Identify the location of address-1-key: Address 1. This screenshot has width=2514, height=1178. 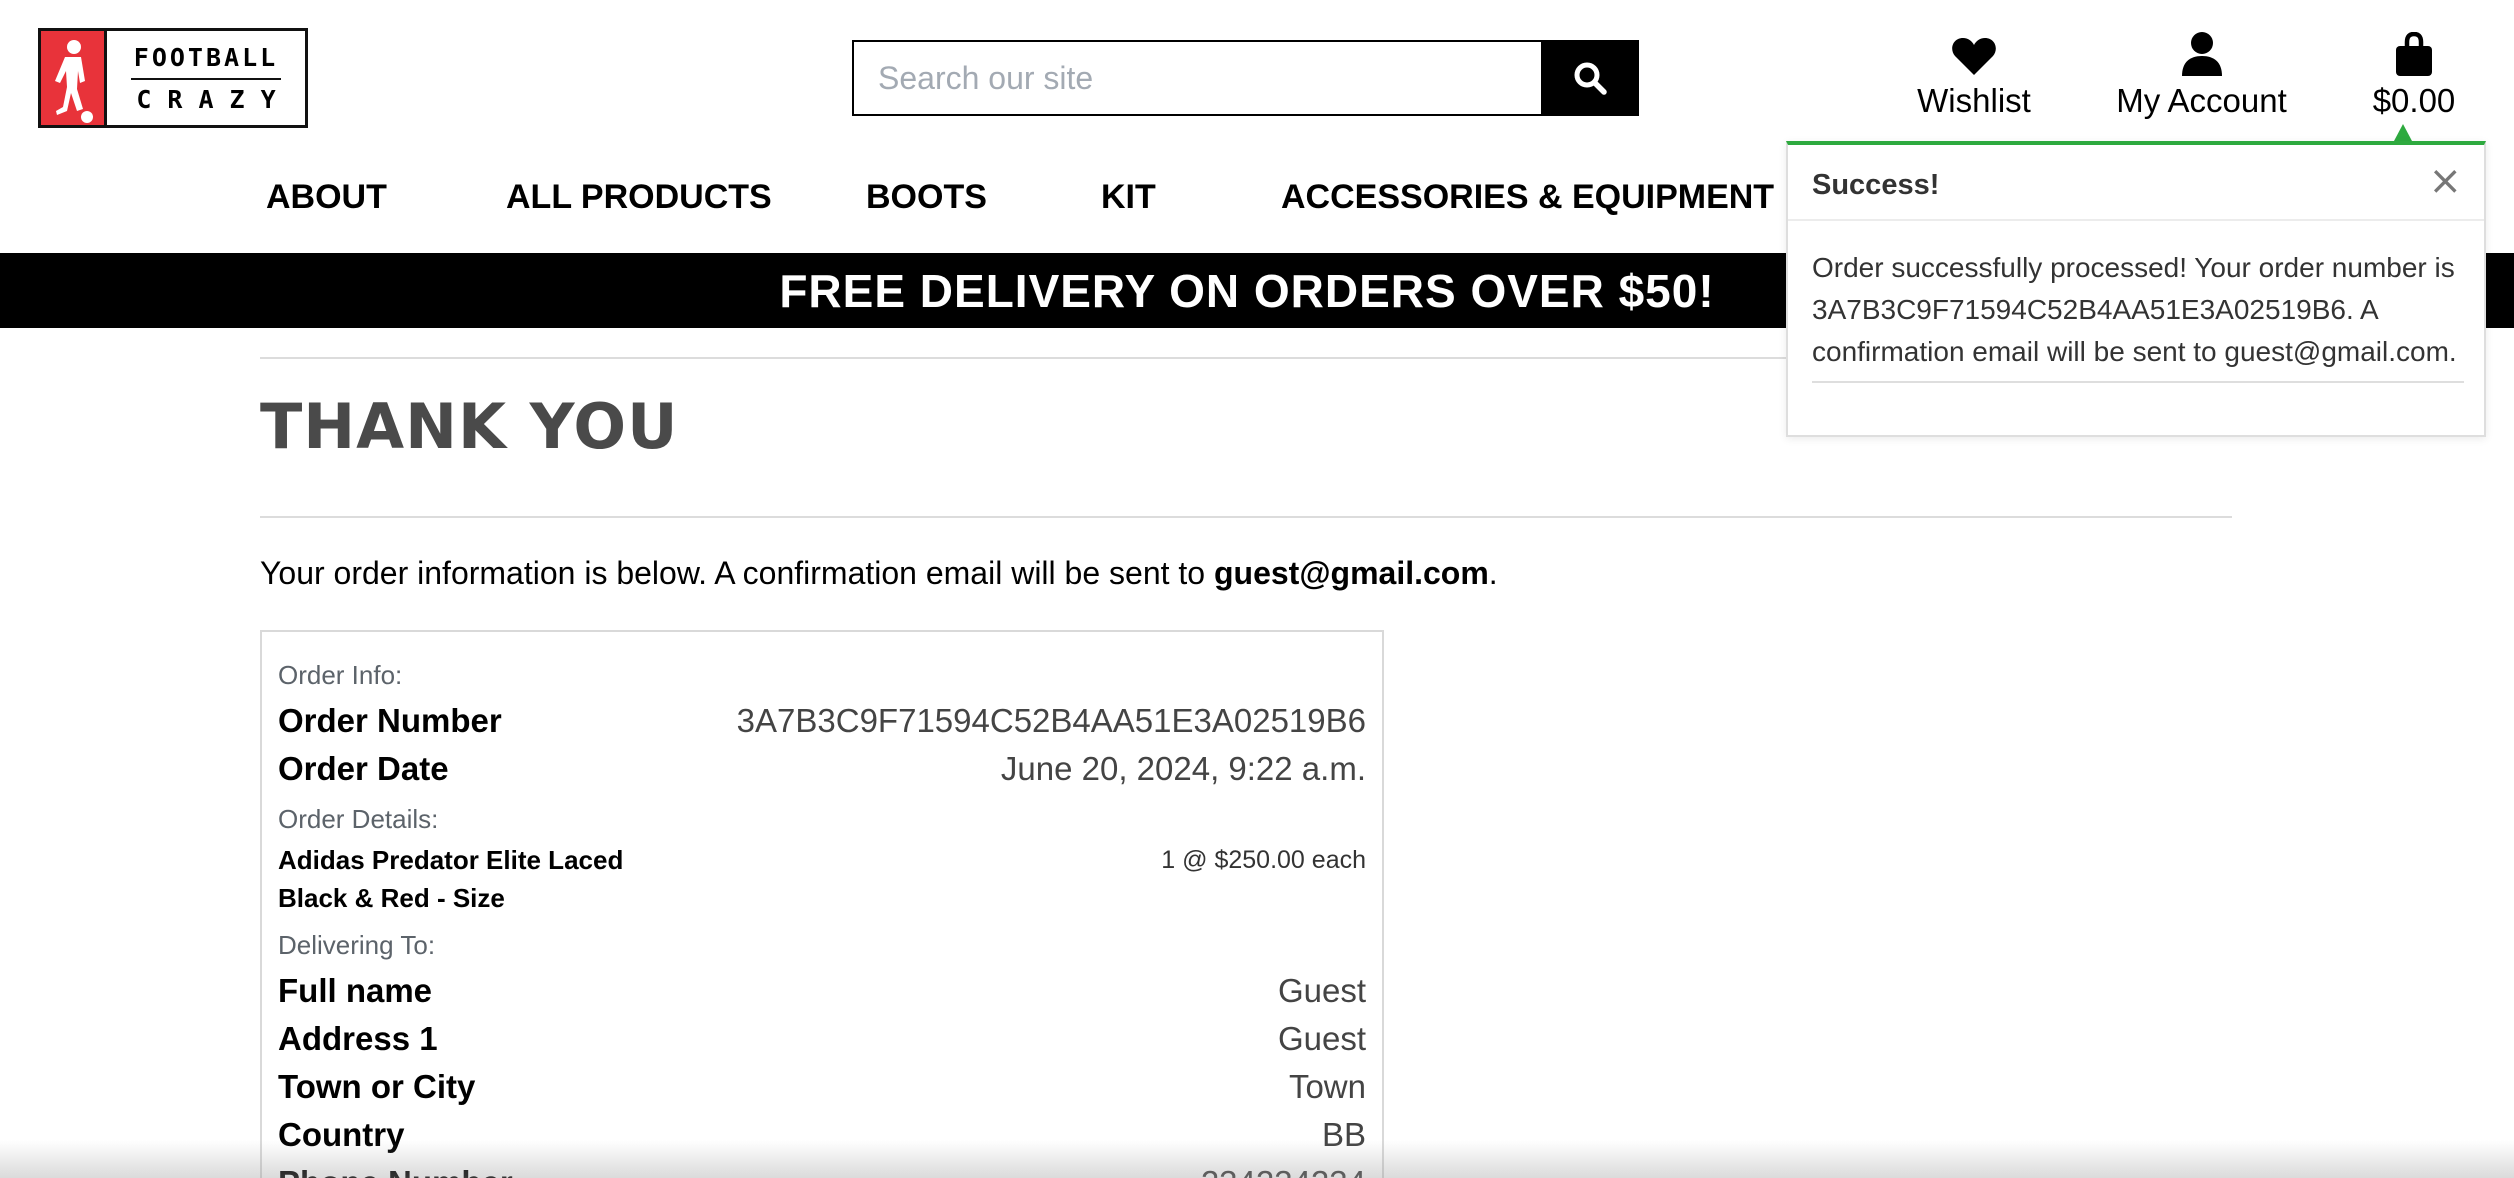
(358, 1038).